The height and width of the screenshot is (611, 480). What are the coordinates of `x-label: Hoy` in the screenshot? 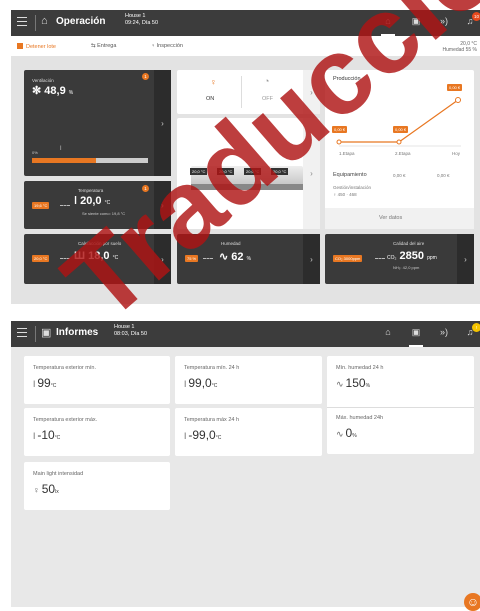 It's located at (456, 153).